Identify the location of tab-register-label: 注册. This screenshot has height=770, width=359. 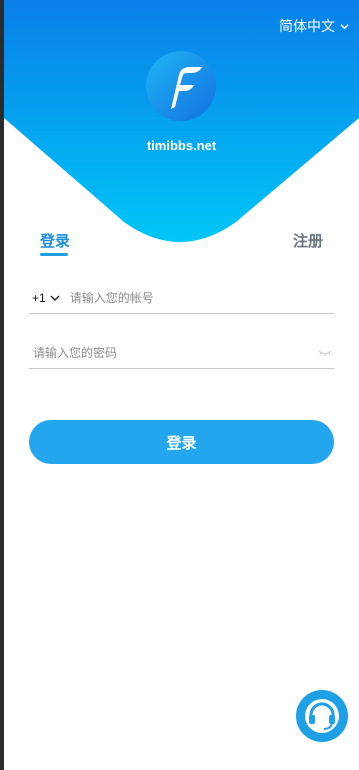
(307, 241).